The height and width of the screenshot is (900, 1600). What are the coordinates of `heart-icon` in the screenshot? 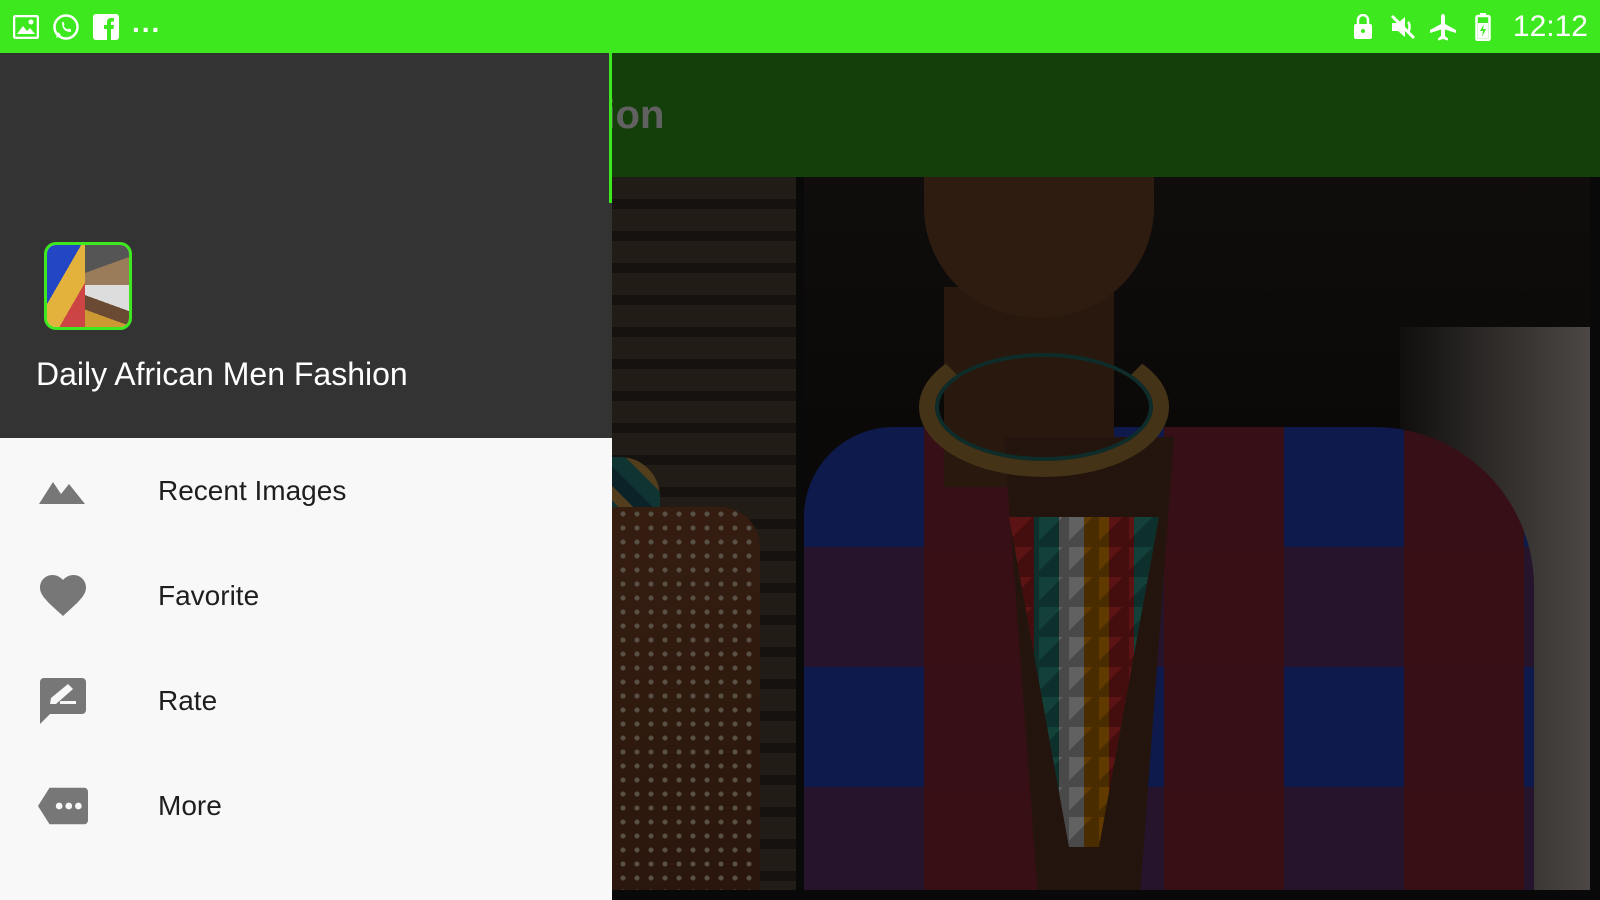 It's located at (63, 596).